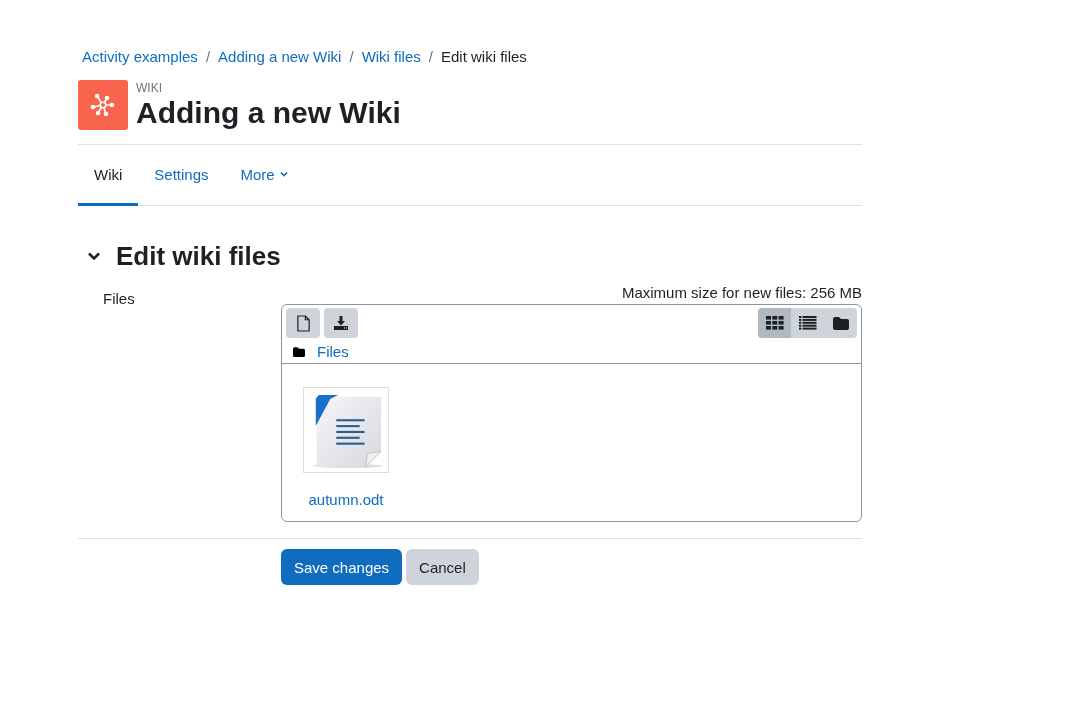 The height and width of the screenshot is (710, 1079). Describe the element at coordinates (346, 499) in the screenshot. I see `file-name-link: autumn.odt` at that location.